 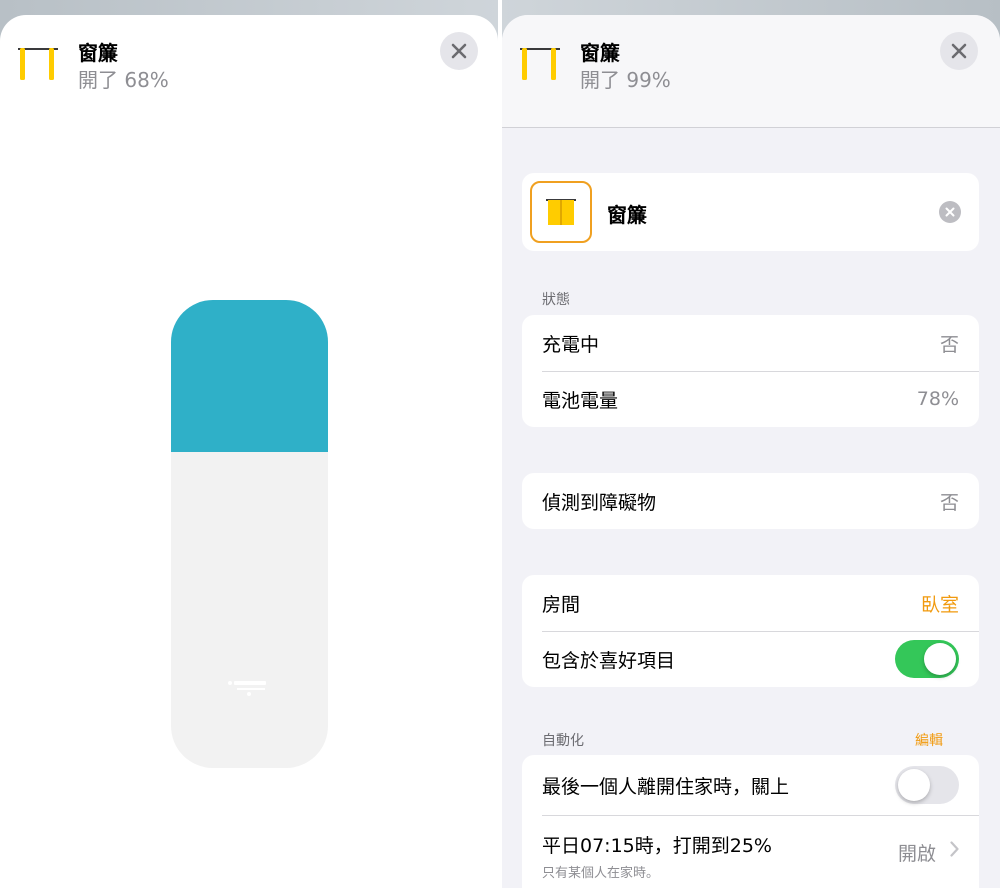 What do you see at coordinates (571, 344) in the screenshot?
I see `charging-label: 充電中` at bounding box center [571, 344].